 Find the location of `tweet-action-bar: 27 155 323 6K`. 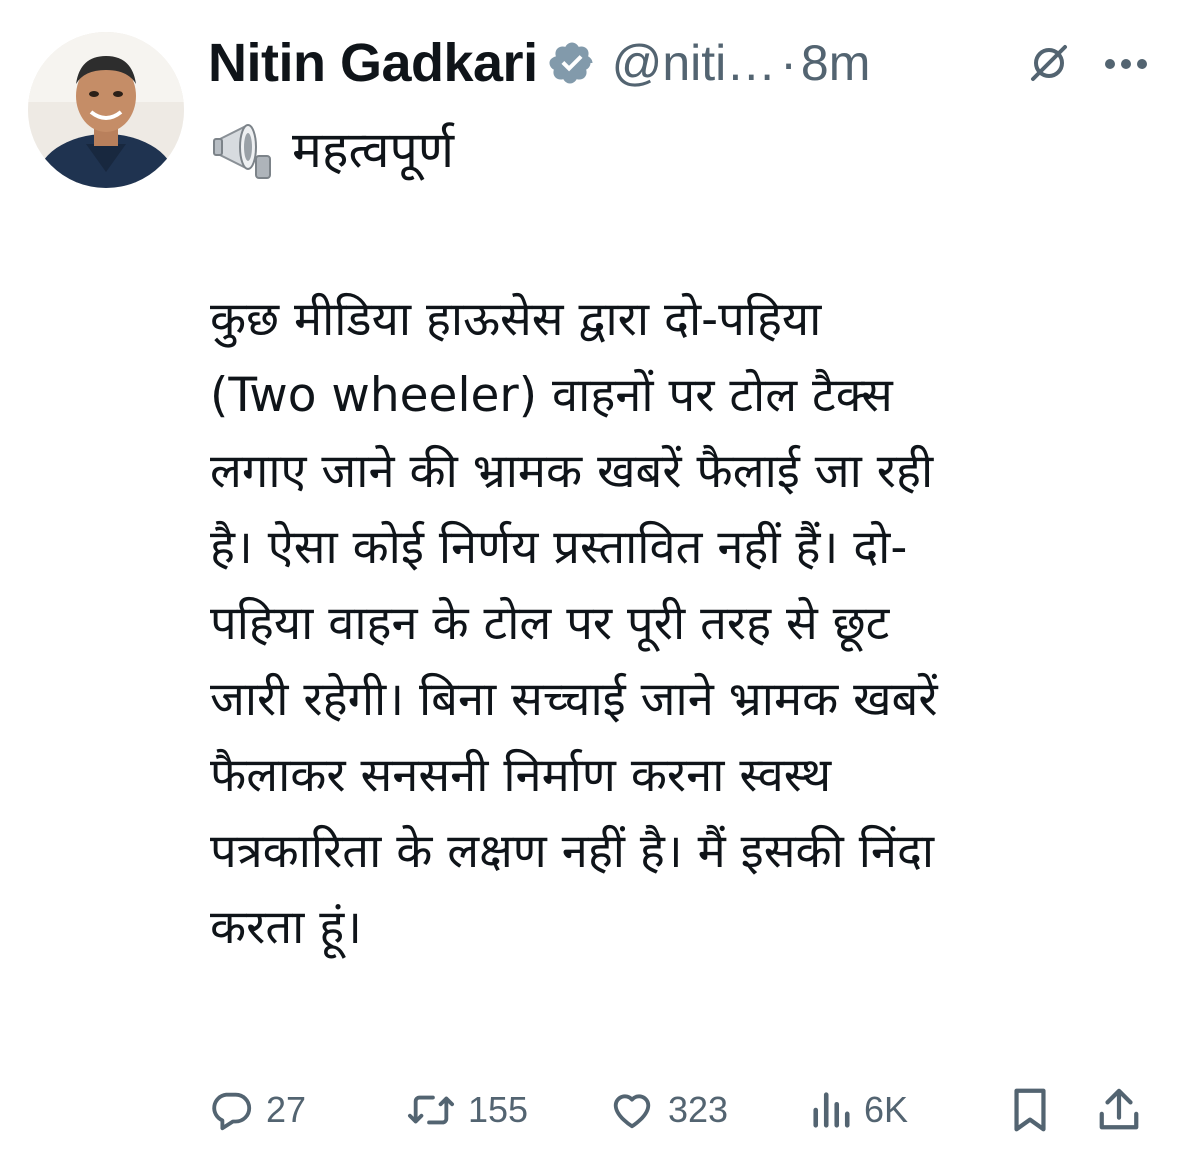

tweet-action-bar: 27 155 323 6K is located at coordinates (683, 1110).